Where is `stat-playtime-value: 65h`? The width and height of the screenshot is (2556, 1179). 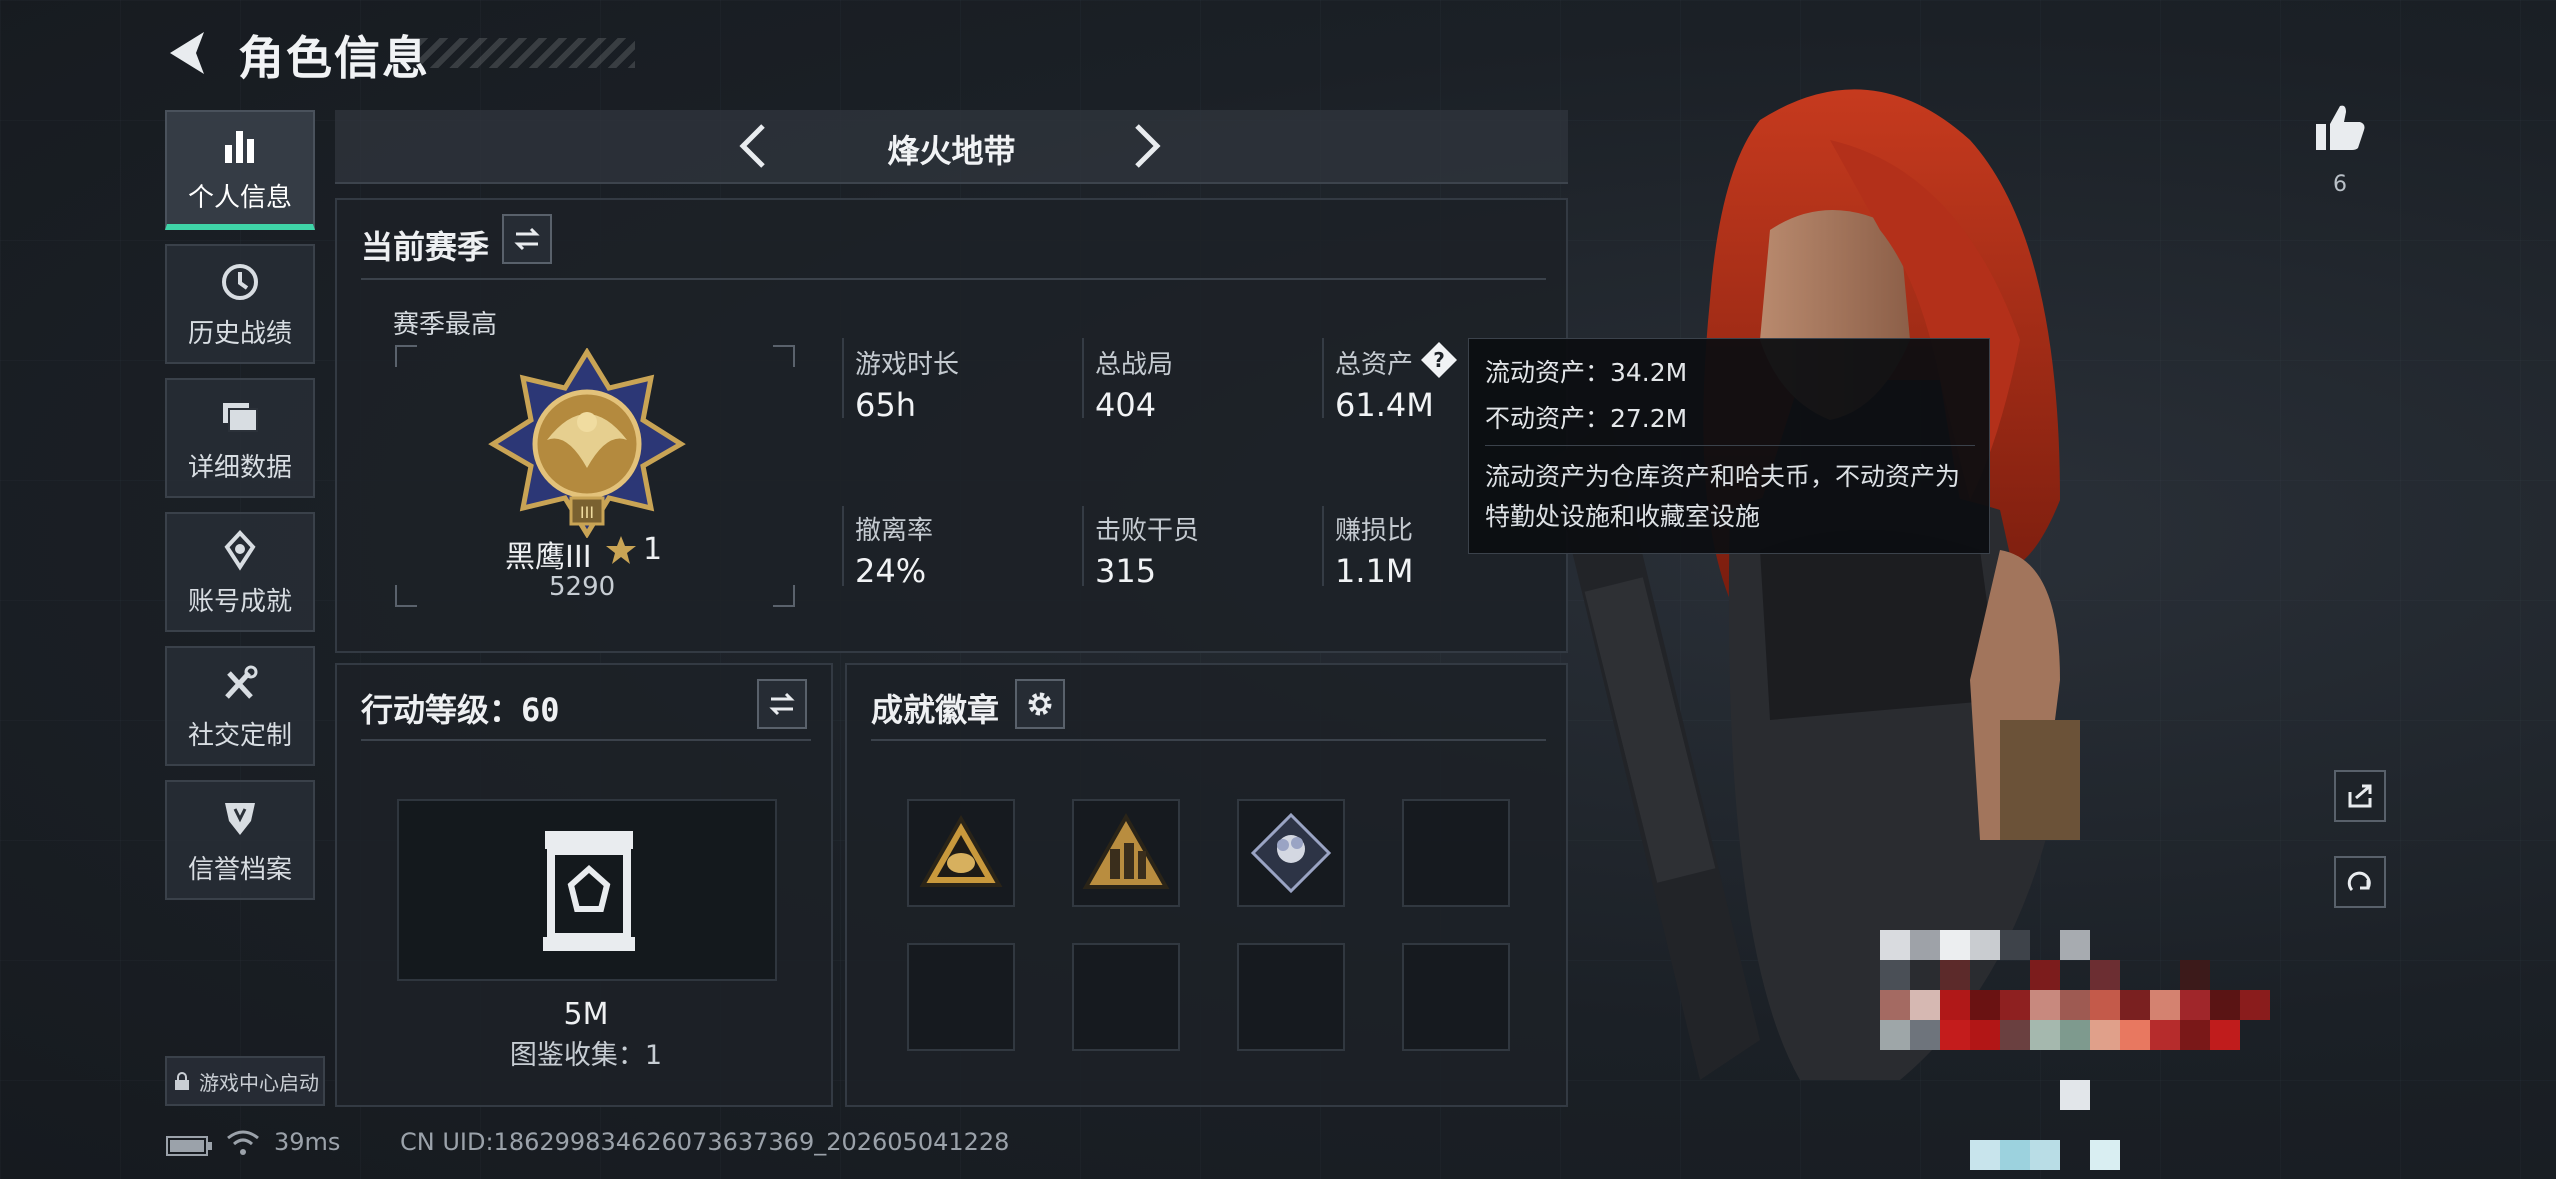 stat-playtime-value: 65h is located at coordinates (885, 405).